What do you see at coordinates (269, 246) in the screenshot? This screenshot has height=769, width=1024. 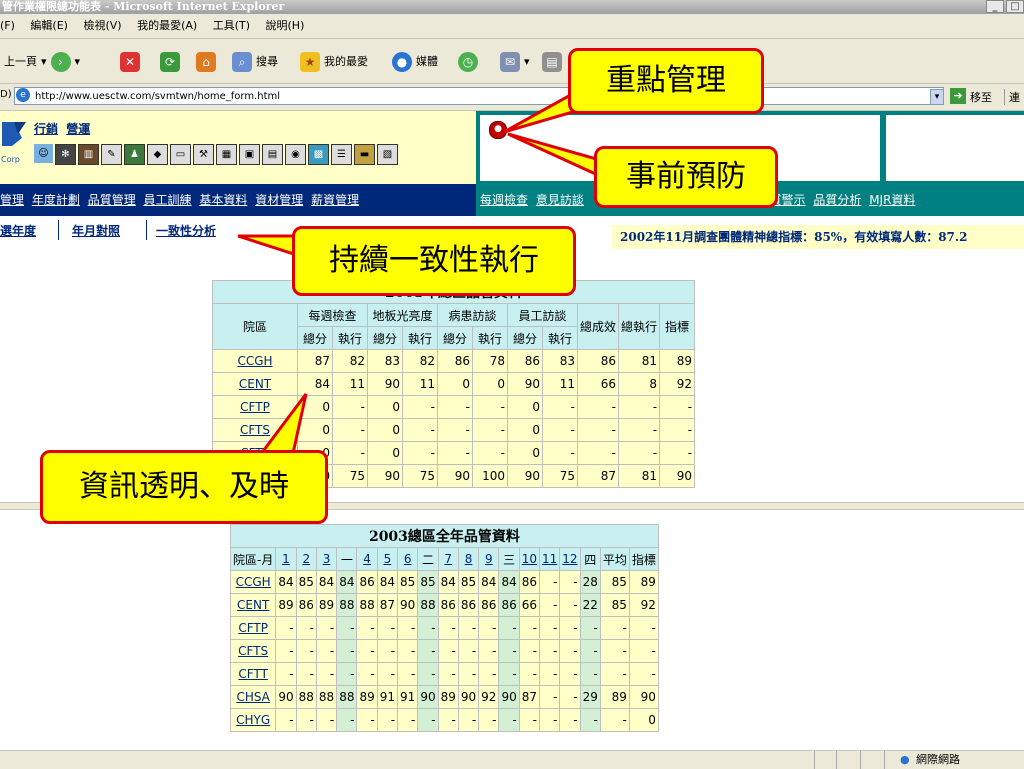 I see `callout3-pointer` at bounding box center [269, 246].